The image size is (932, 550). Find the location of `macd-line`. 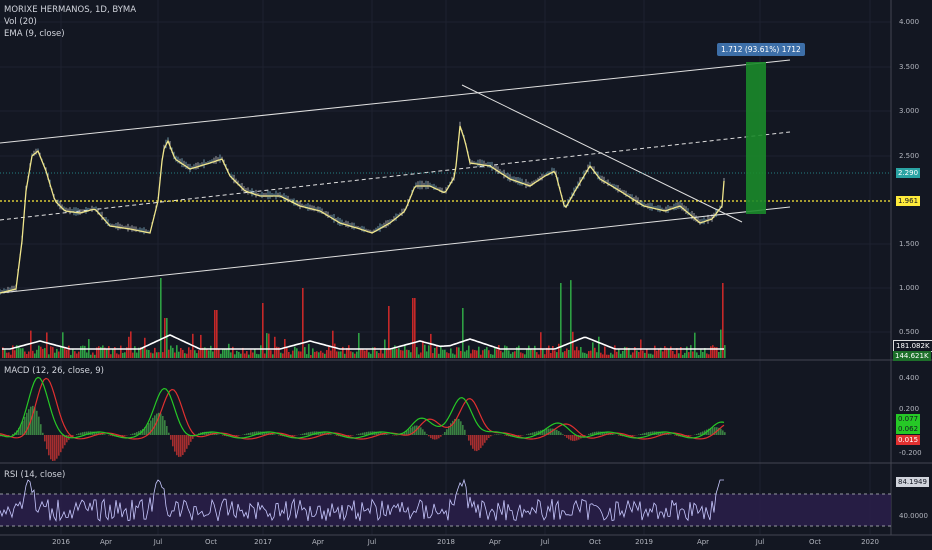

macd-line is located at coordinates (362, 407).